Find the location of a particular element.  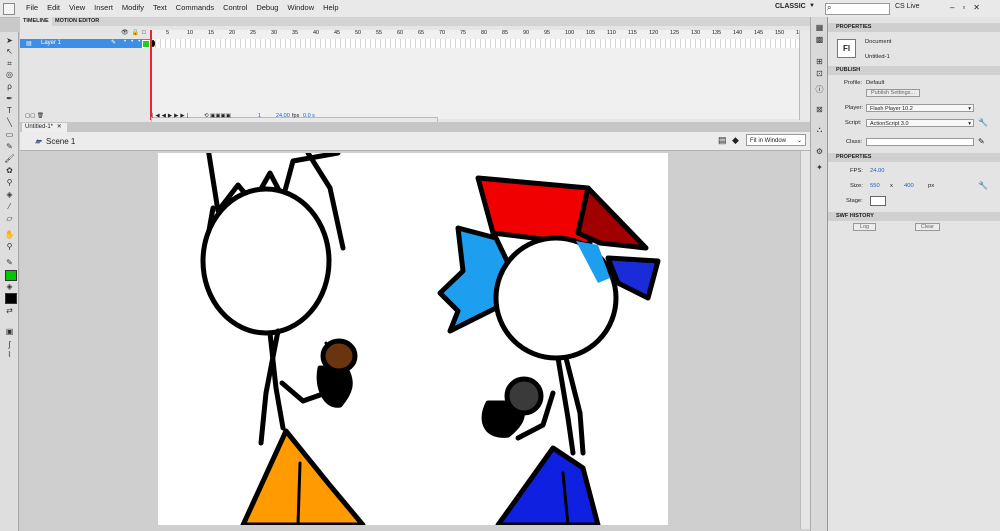

width-value: 550 is located at coordinates (875, 186).